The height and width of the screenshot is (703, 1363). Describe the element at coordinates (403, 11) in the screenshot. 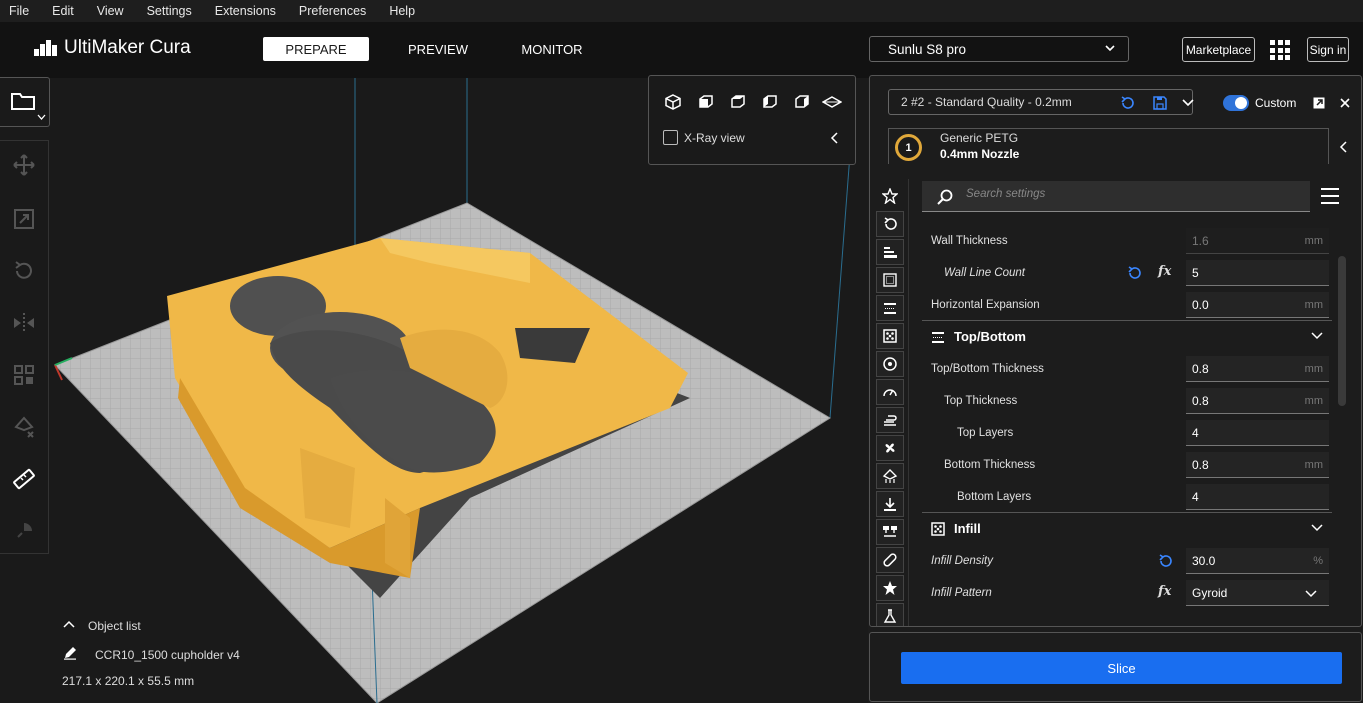

I see `menu-help: Help` at that location.